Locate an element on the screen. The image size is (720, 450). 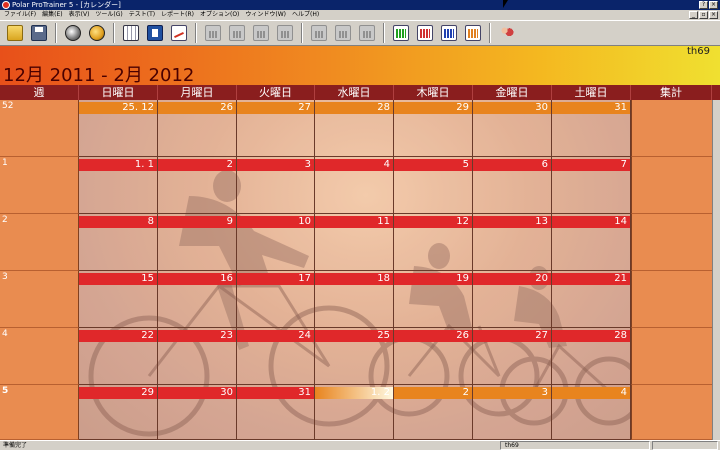
toolbar-separator is located at coordinates (490, 33).